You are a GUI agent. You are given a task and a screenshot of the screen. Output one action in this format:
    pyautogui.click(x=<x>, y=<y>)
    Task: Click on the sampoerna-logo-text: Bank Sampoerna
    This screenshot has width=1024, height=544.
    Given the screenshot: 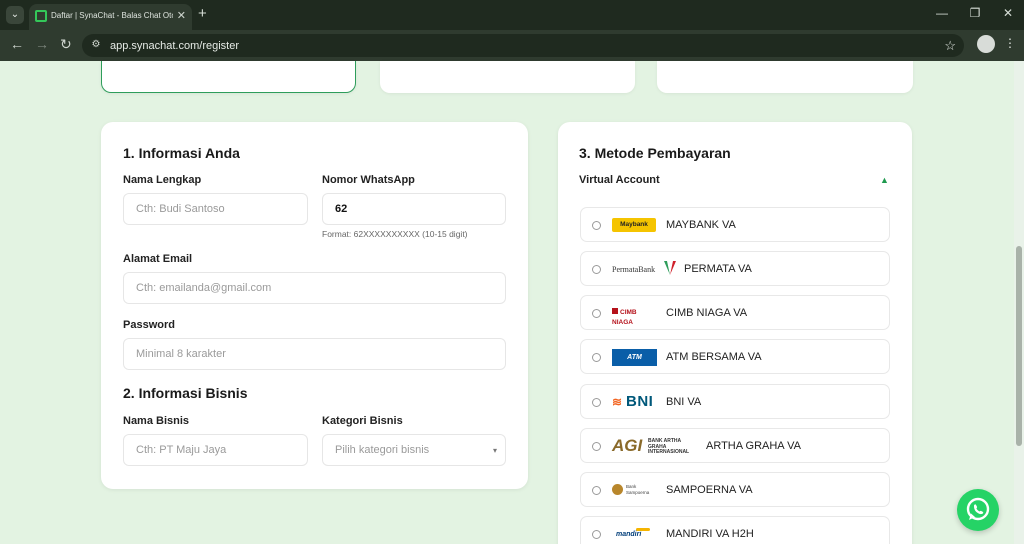 What is the action you would take?
    pyautogui.click(x=638, y=489)
    